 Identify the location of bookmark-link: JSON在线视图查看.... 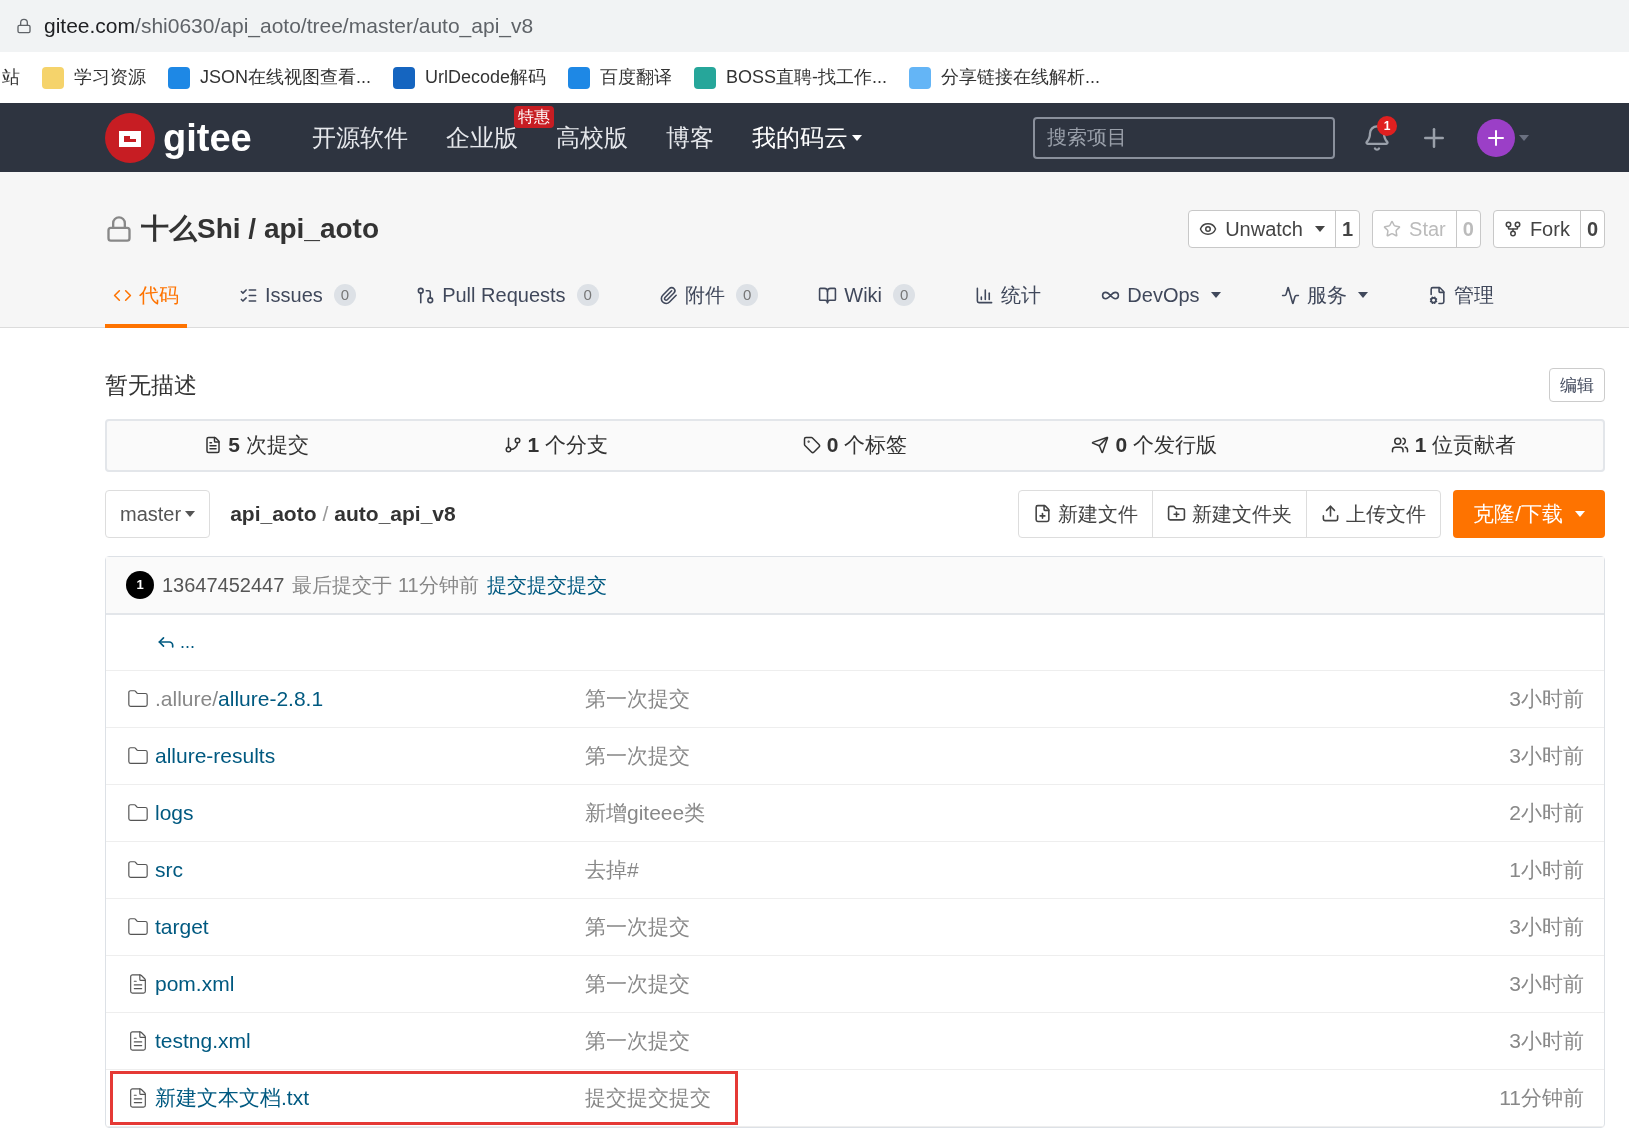
(285, 77).